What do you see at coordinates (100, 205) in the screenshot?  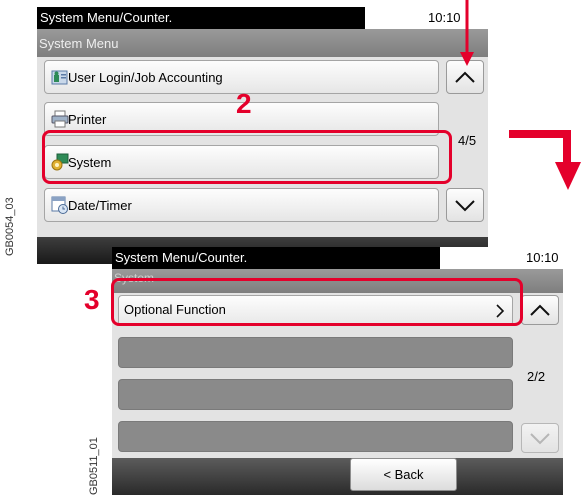 I see `menu-item-label: Date/Timer` at bounding box center [100, 205].